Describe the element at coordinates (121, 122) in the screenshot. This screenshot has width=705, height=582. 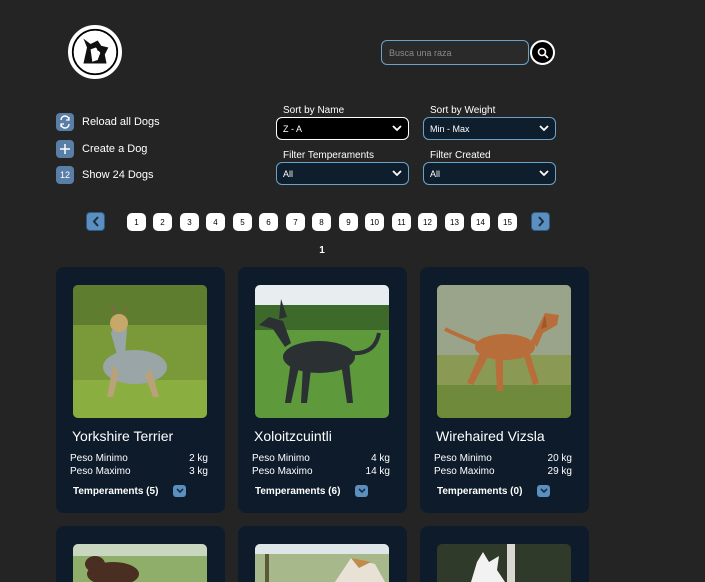
I see `reload-dogs-label: Reload all Dogs` at that location.